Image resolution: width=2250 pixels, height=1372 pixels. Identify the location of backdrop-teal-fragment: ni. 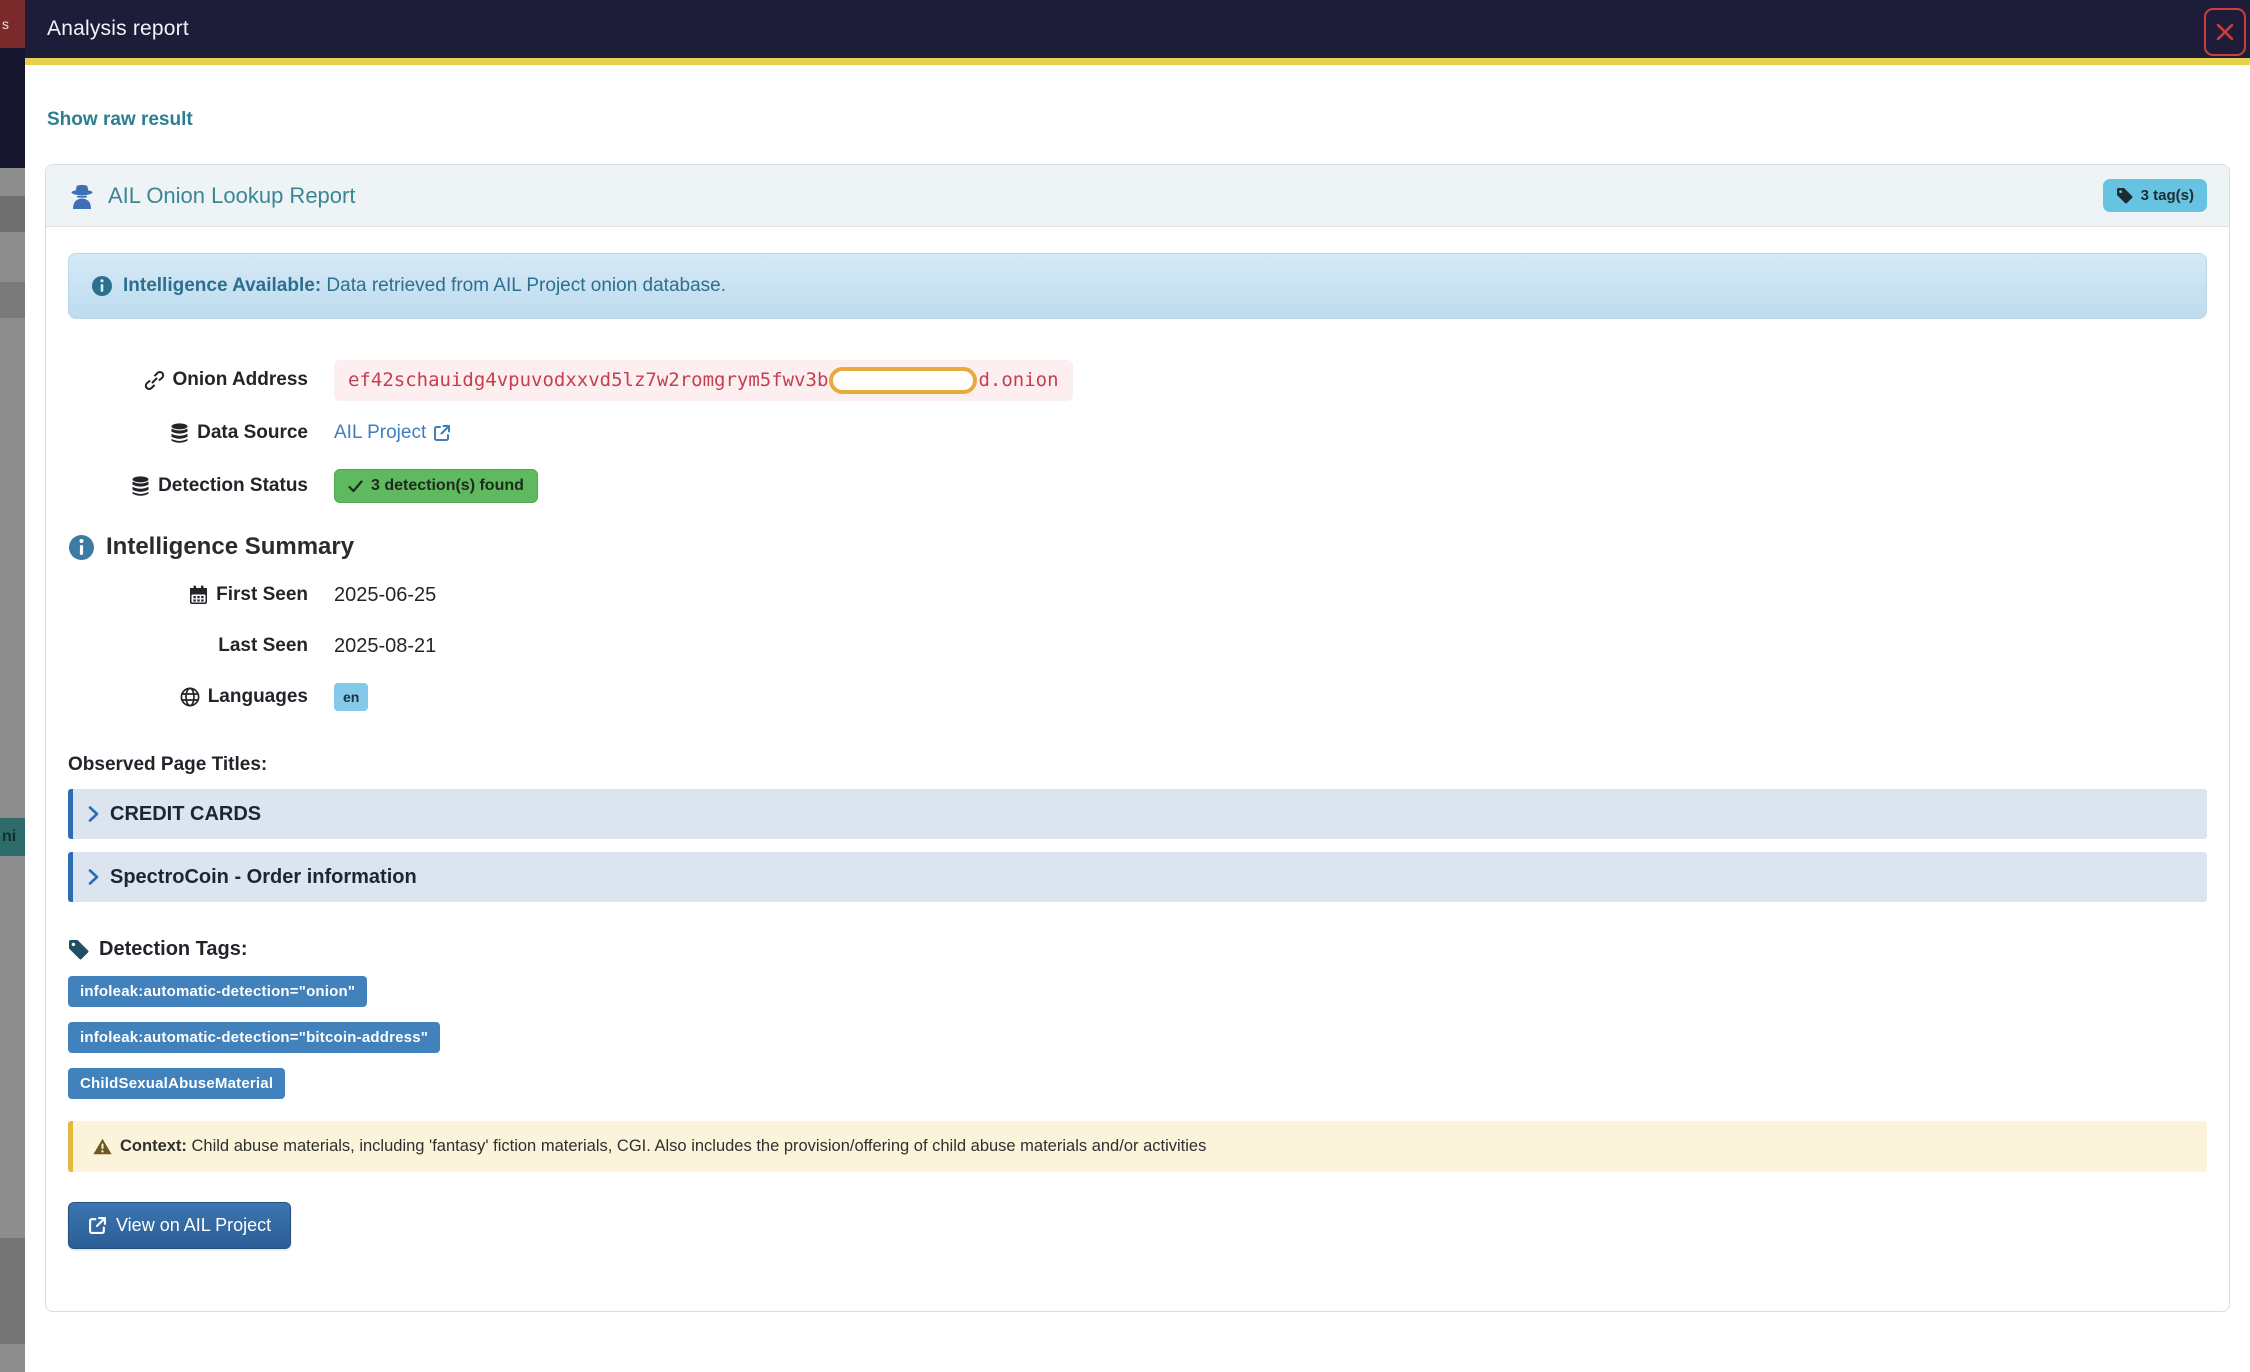
(12, 837).